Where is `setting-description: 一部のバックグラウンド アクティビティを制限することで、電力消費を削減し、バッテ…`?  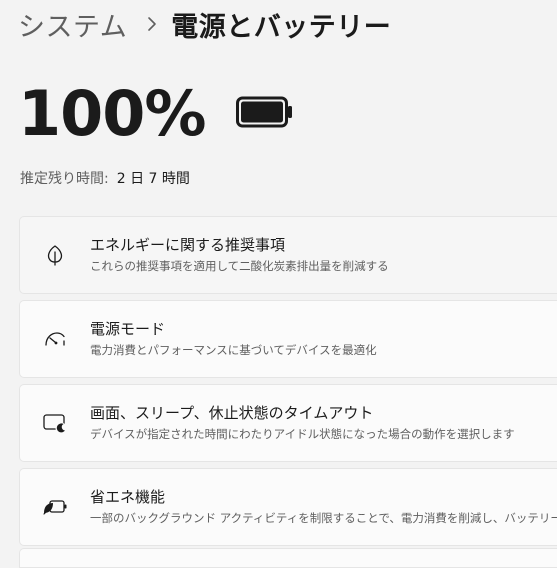
setting-description: 一部のバックグラウンド アクティビティを制限することで、電力消費を削減し、バッテ… is located at coordinates (323, 518).